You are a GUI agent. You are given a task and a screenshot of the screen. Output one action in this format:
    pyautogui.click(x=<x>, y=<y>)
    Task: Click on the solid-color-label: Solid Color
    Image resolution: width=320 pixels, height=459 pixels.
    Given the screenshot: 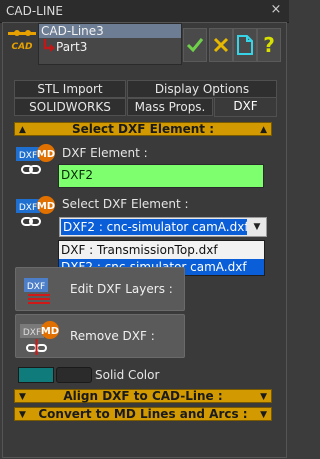 What is the action you would take?
    pyautogui.click(x=127, y=375)
    